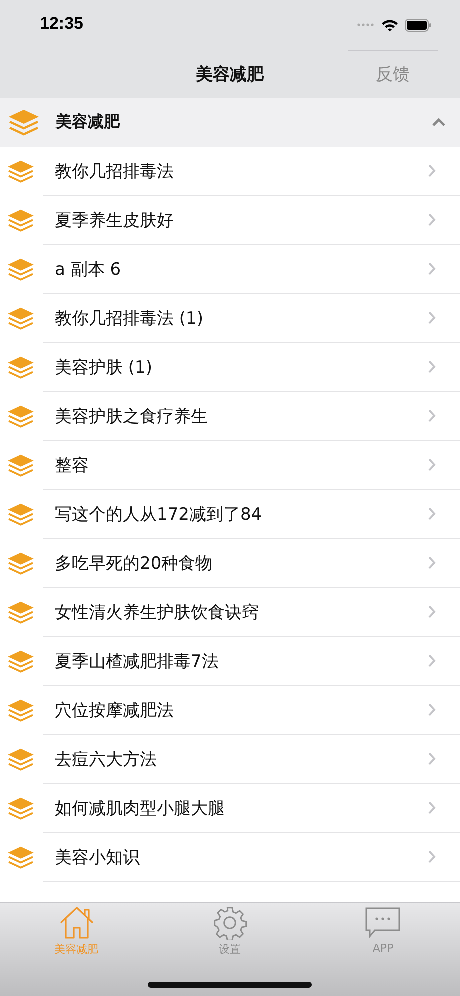 Image resolution: width=460 pixels, height=996 pixels. What do you see at coordinates (230, 367) in the screenshot?
I see `list-row: 美容护肤 (1)` at bounding box center [230, 367].